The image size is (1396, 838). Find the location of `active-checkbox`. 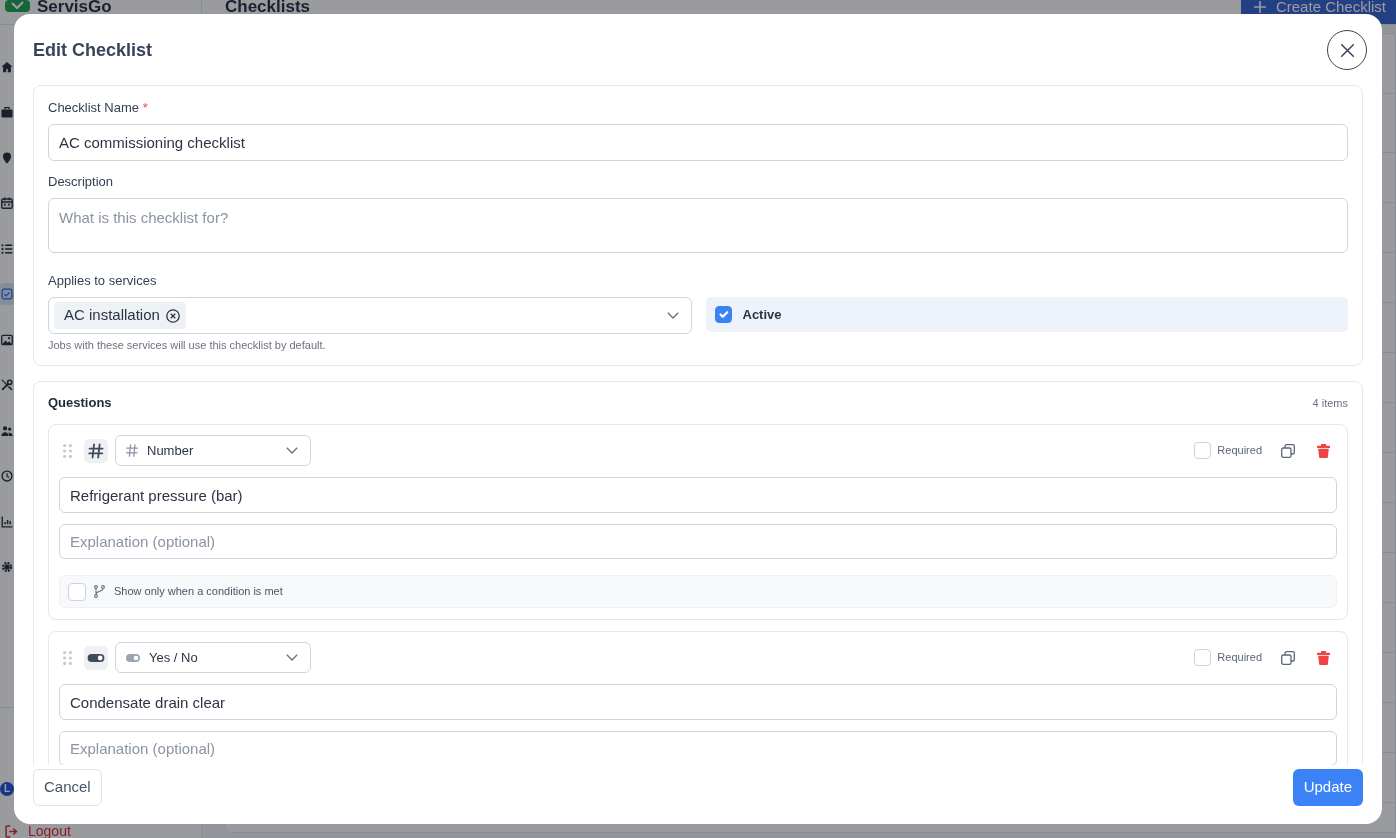

active-checkbox is located at coordinates (723, 314).